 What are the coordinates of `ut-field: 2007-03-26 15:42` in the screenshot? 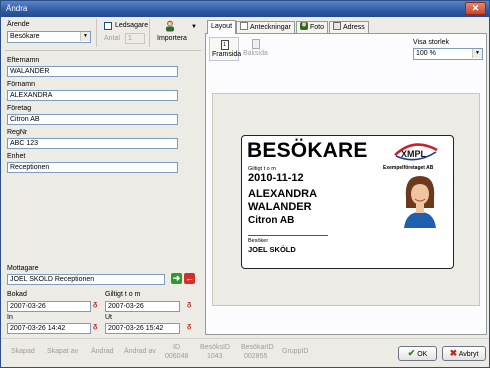 It's located at (142, 328).